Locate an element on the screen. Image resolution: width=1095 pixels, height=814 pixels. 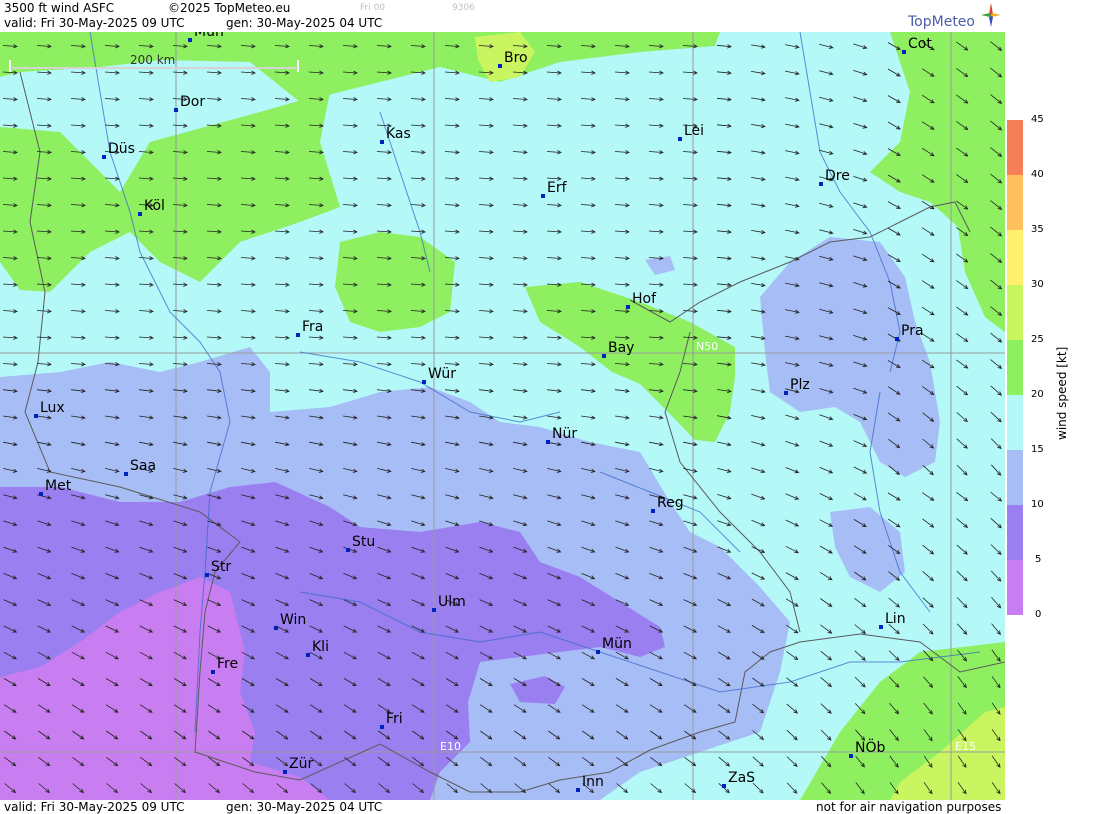
city-label: Met is located at coordinates (58, 486).